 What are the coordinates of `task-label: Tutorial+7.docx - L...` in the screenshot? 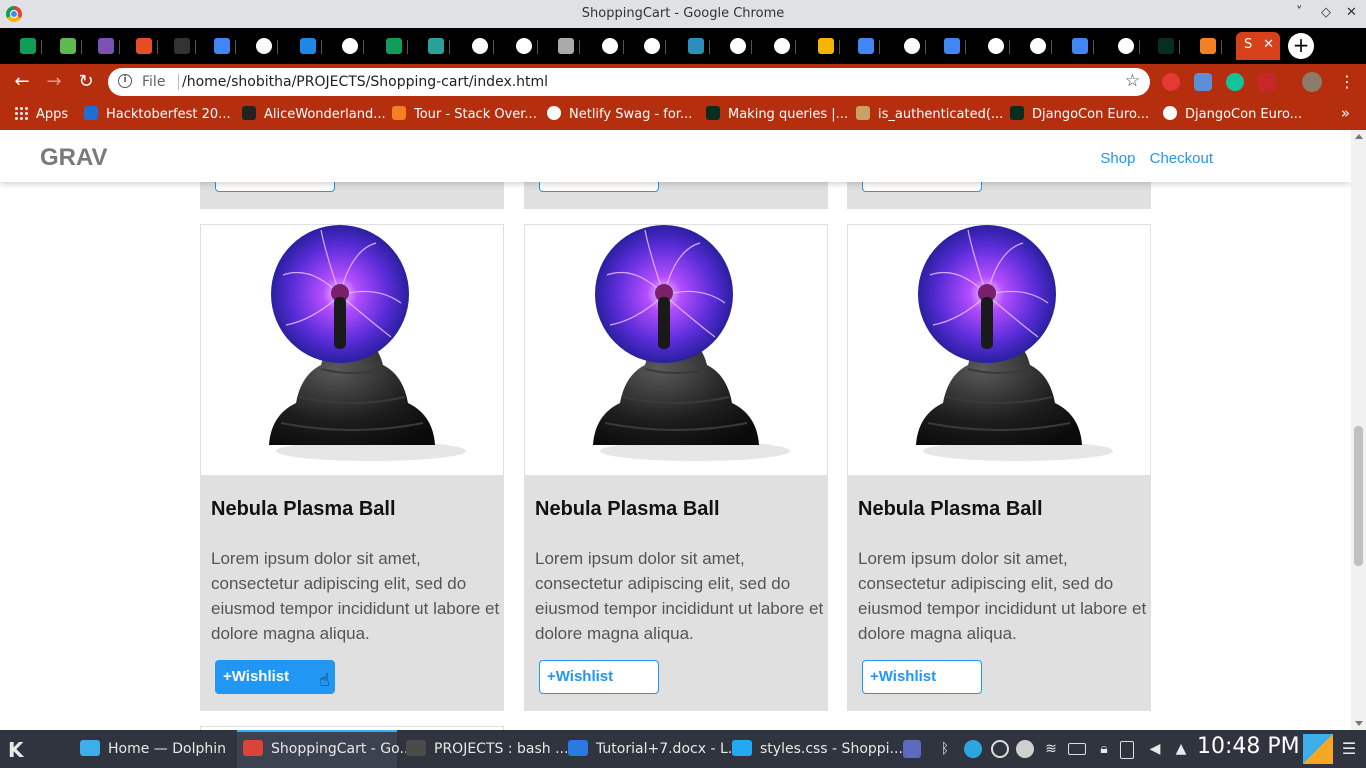 It's located at (669, 749).